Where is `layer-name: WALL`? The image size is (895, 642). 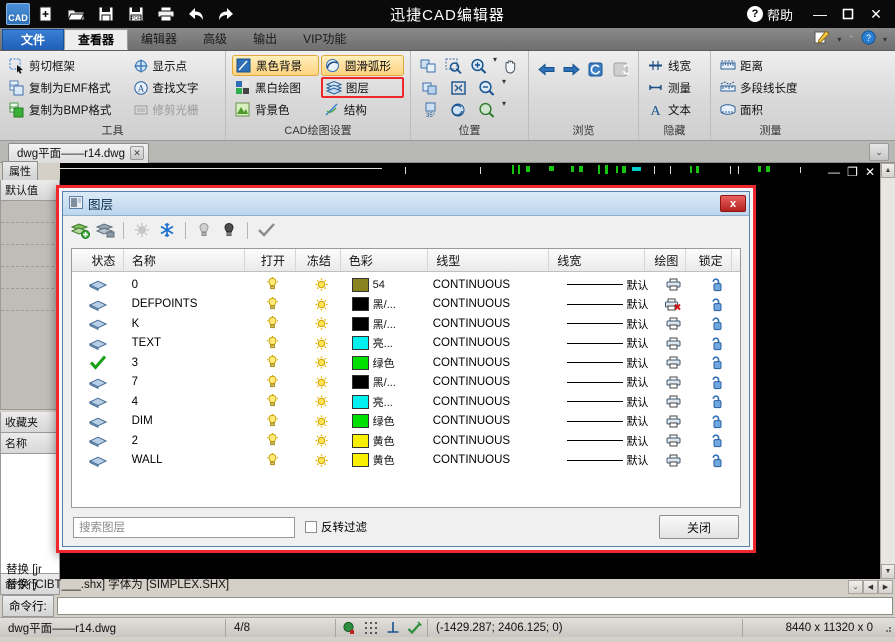
layer-name: WALL is located at coordinates (185, 461).